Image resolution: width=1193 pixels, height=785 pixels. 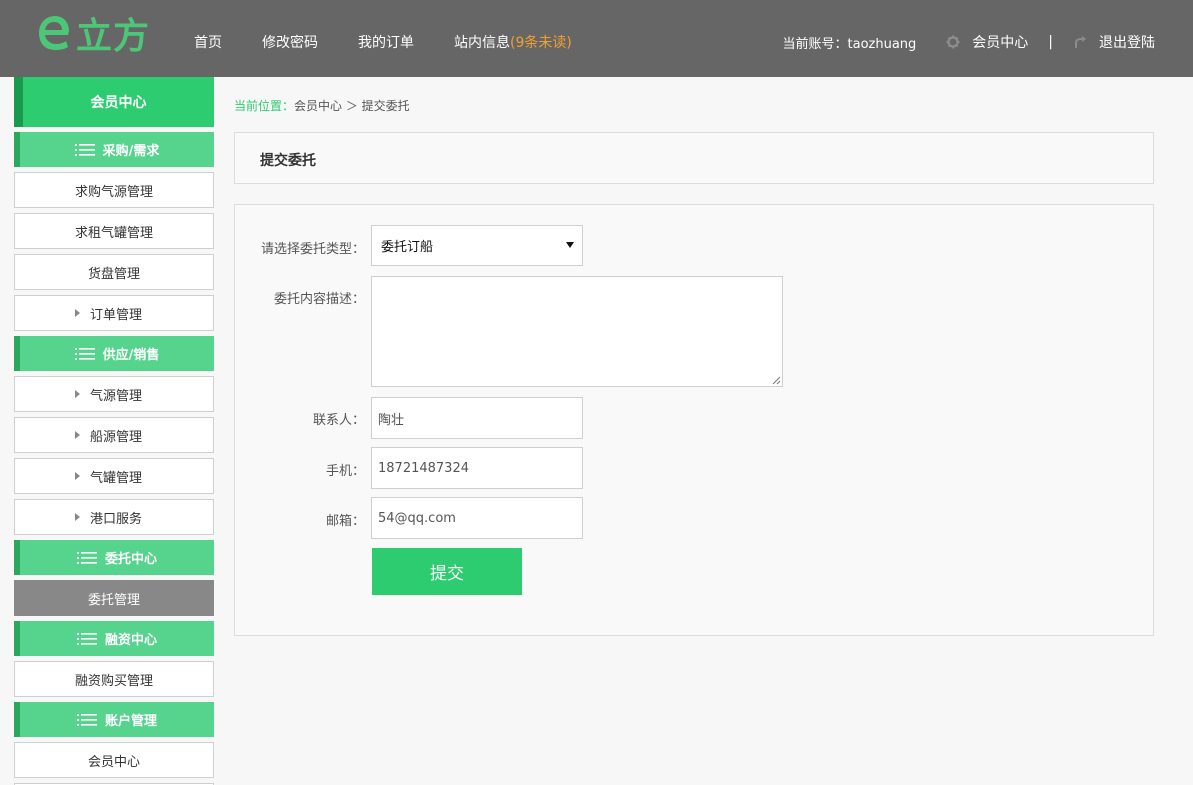 What do you see at coordinates (264, 106) in the screenshot?
I see `breadcrumb-label: 当前位置：` at bounding box center [264, 106].